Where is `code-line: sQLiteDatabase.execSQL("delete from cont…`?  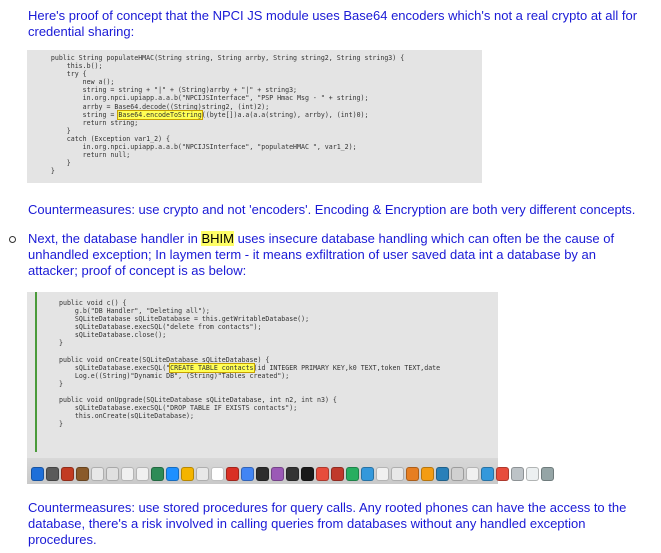 code-line: sQLiteDatabase.execSQL("delete from cont… is located at coordinates (160, 327).